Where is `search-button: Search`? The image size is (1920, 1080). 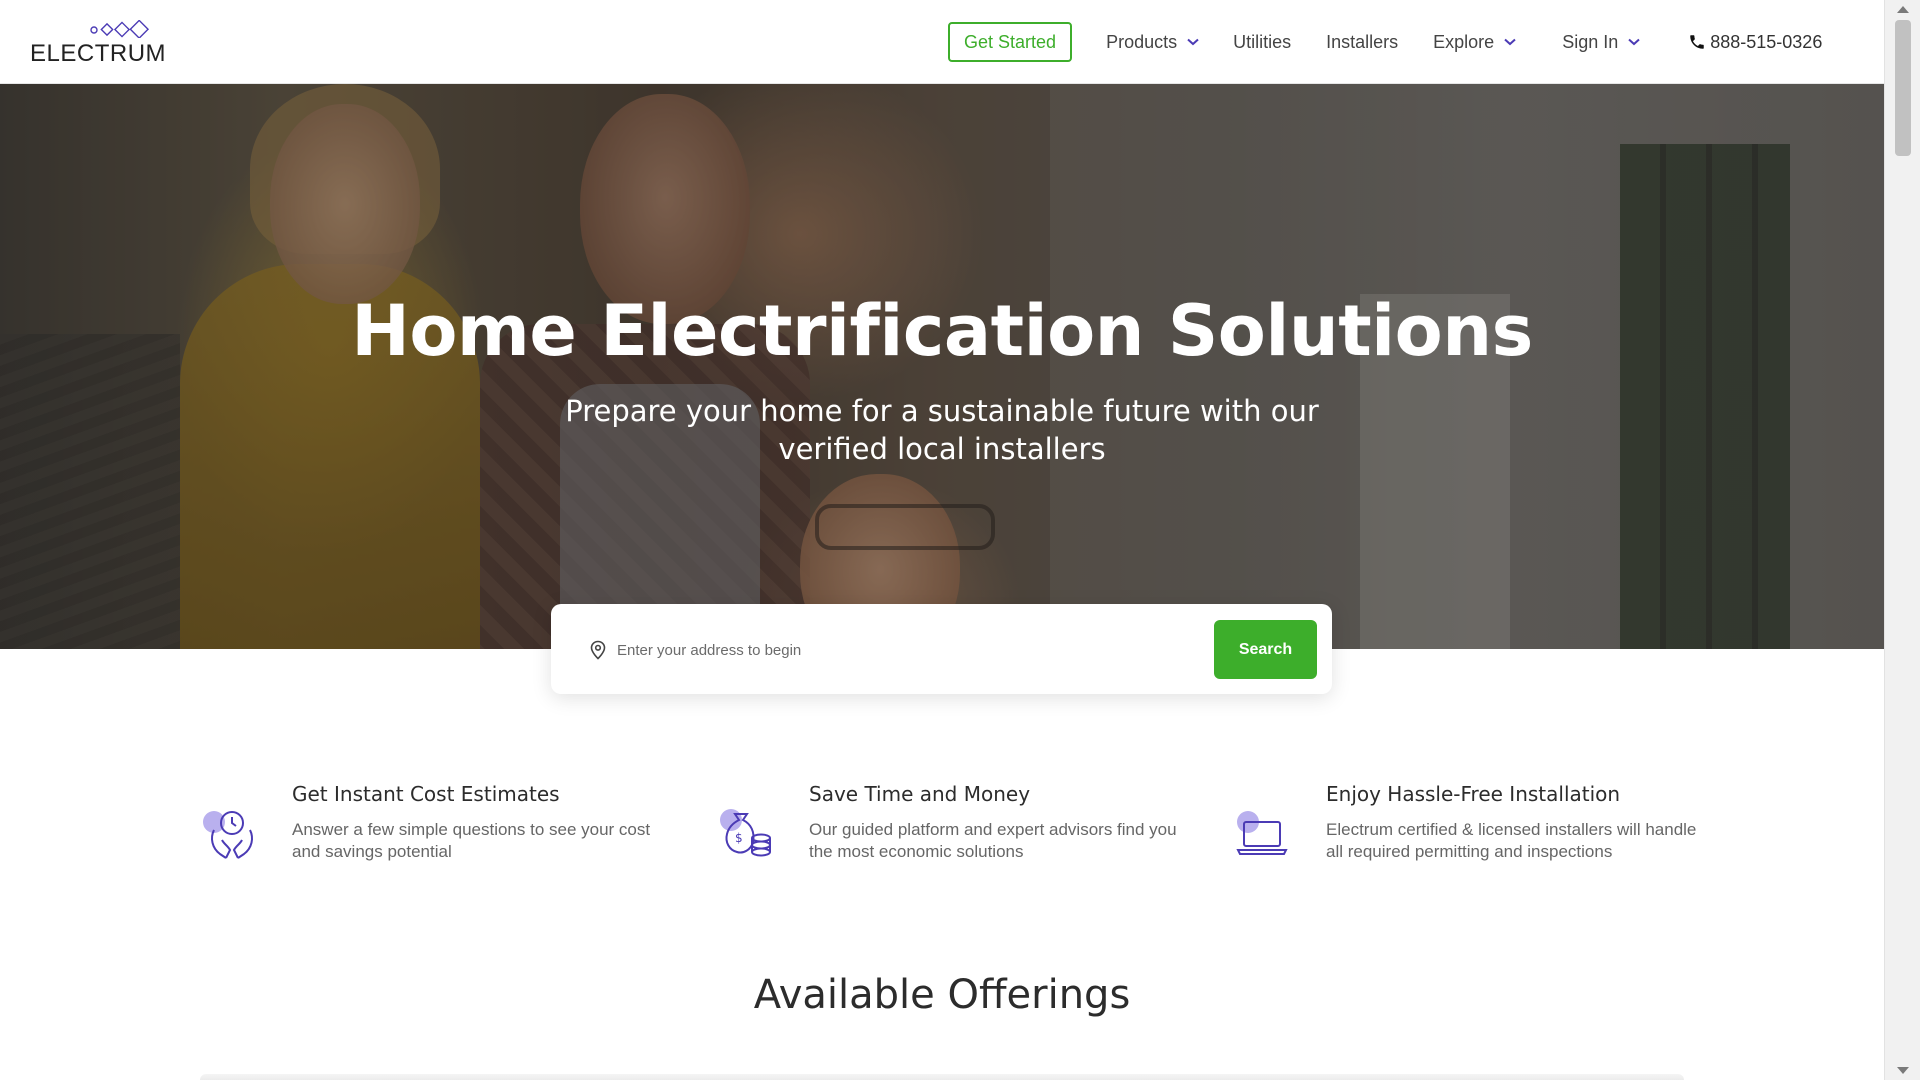 search-button: Search is located at coordinates (1265, 649).